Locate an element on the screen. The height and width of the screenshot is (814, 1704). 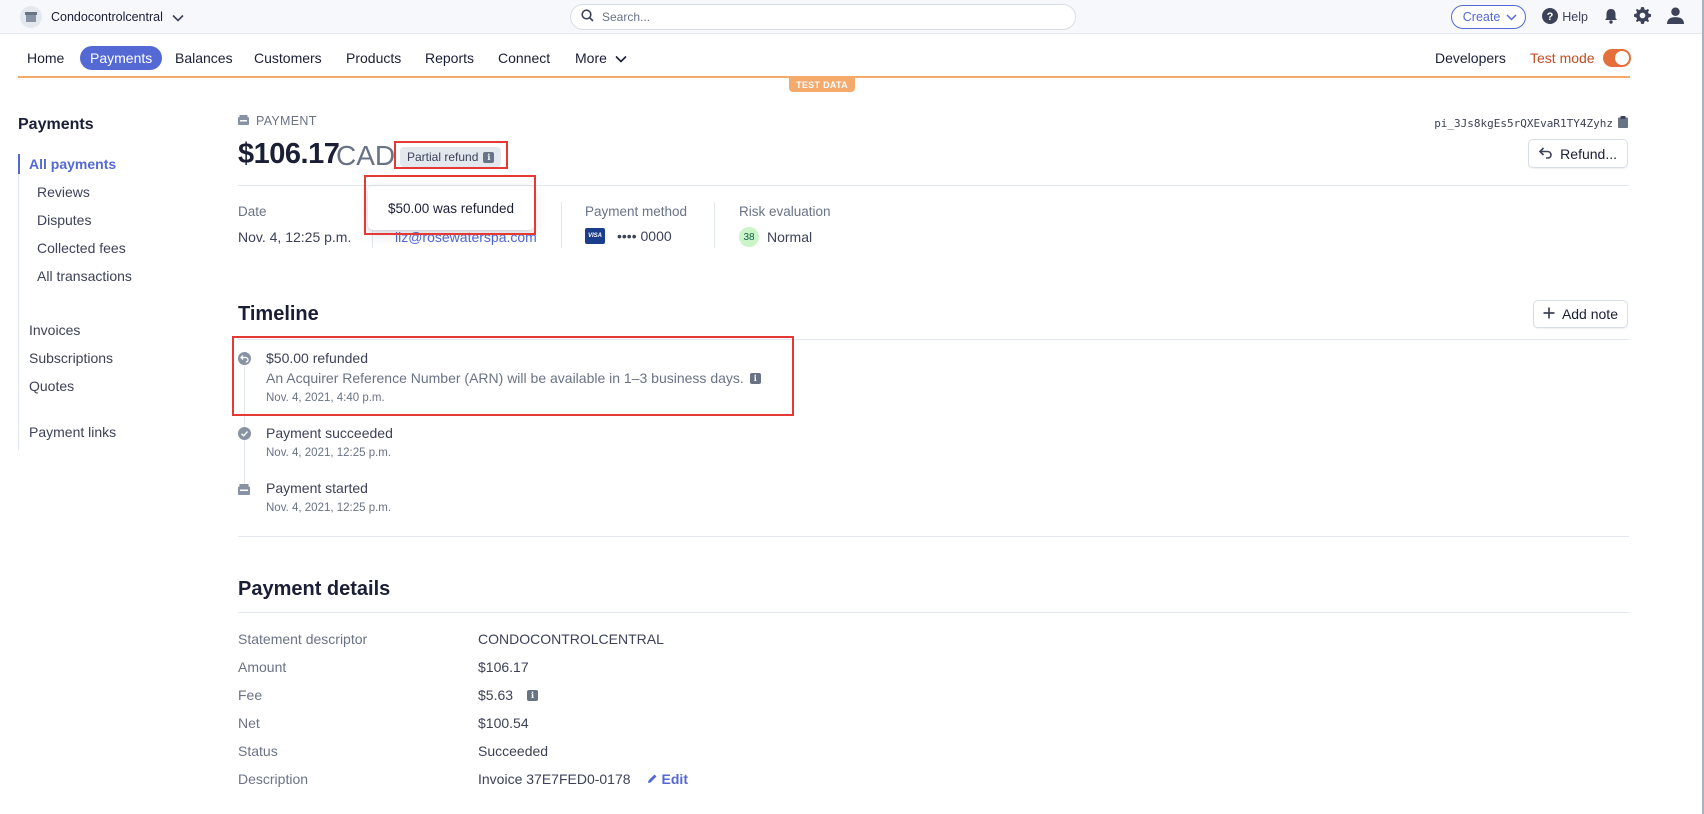
account-switcher: Condocontrolcentral is located at coordinates (102, 17).